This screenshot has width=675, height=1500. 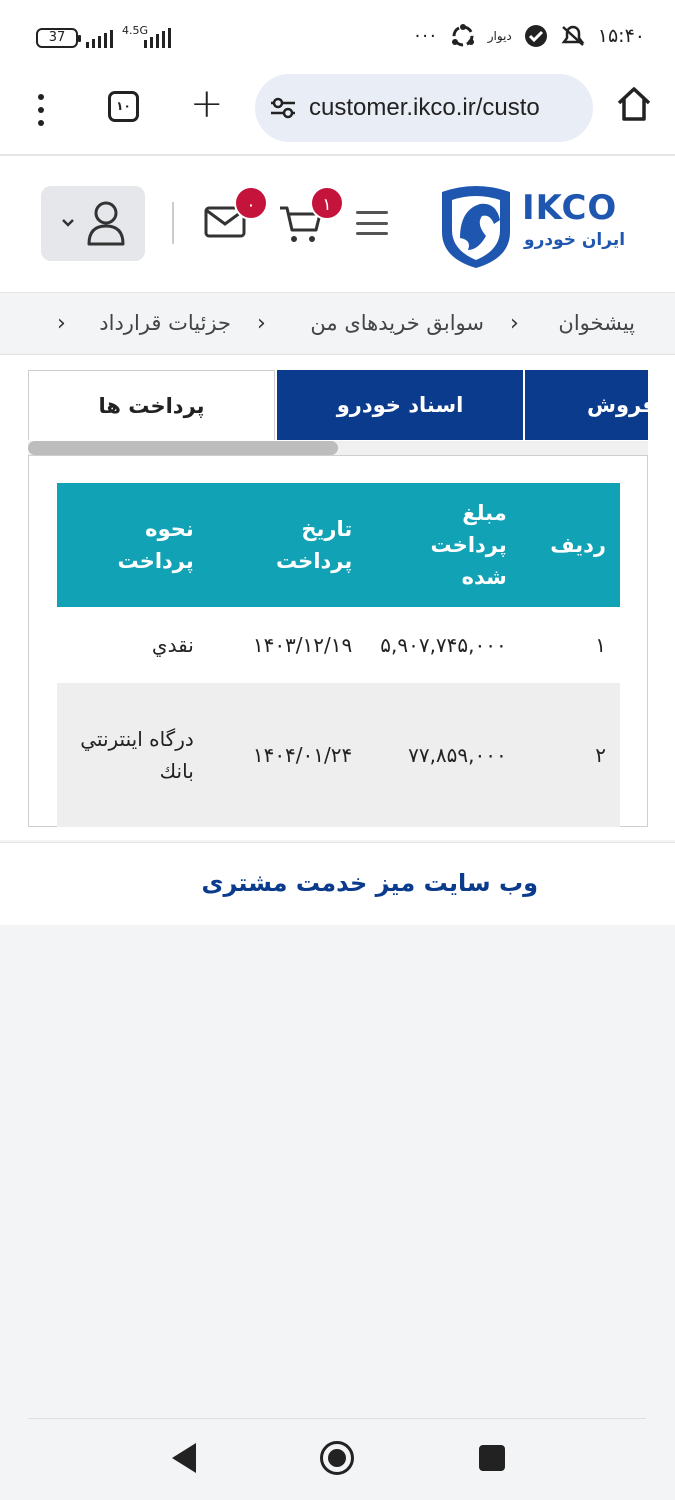 I want to click on site-settings-icon, so click(x=283, y=108).